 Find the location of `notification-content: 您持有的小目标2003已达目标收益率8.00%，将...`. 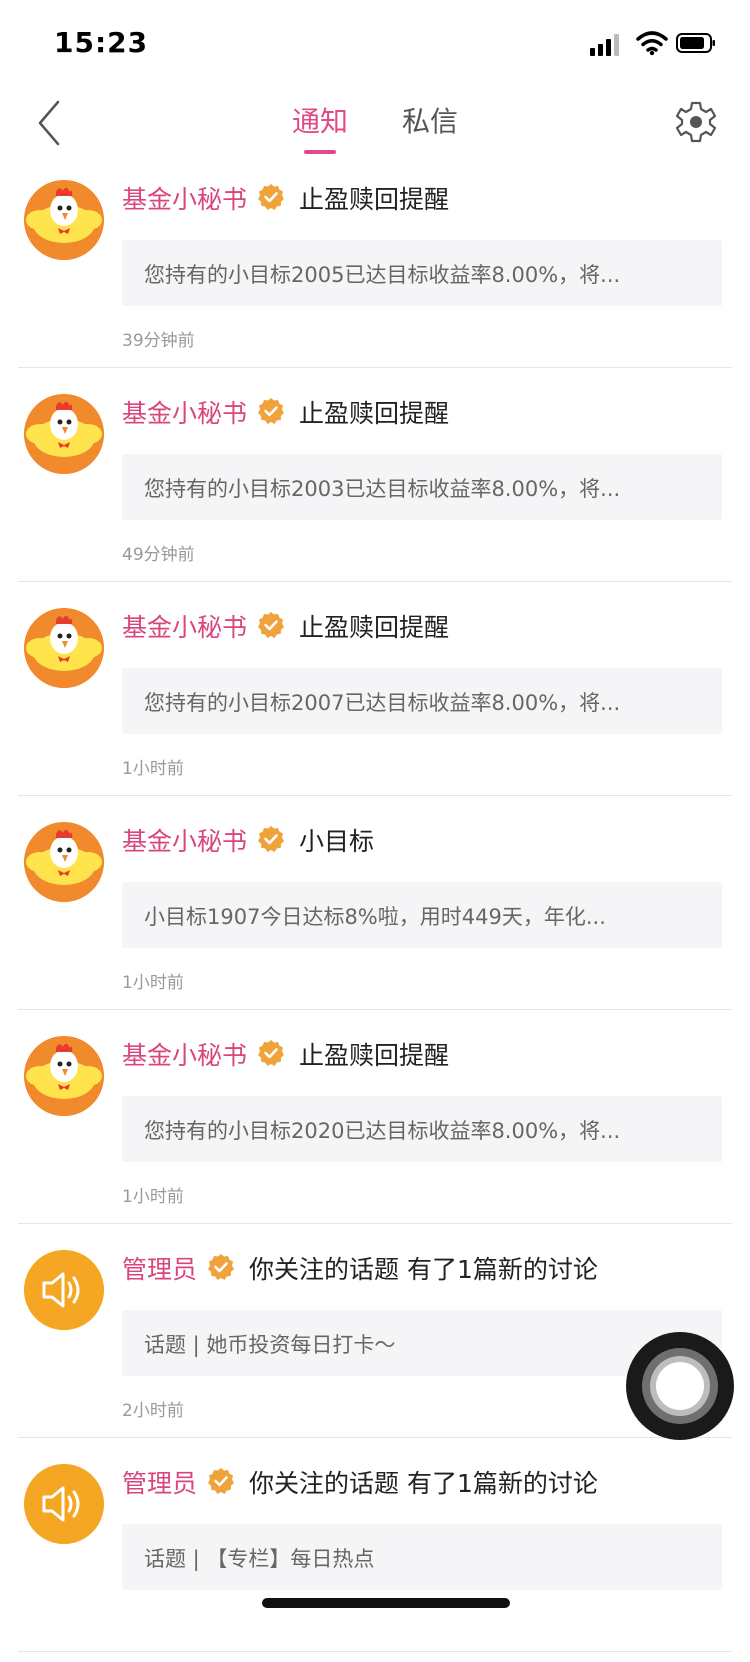

notification-content: 您持有的小目标2003已达目标收益率8.00%，将... is located at coordinates (382, 489).